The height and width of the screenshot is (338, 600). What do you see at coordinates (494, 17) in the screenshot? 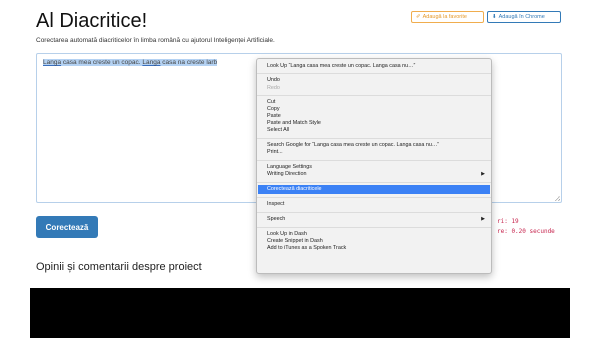
I see `download-icon: ⬇` at bounding box center [494, 17].